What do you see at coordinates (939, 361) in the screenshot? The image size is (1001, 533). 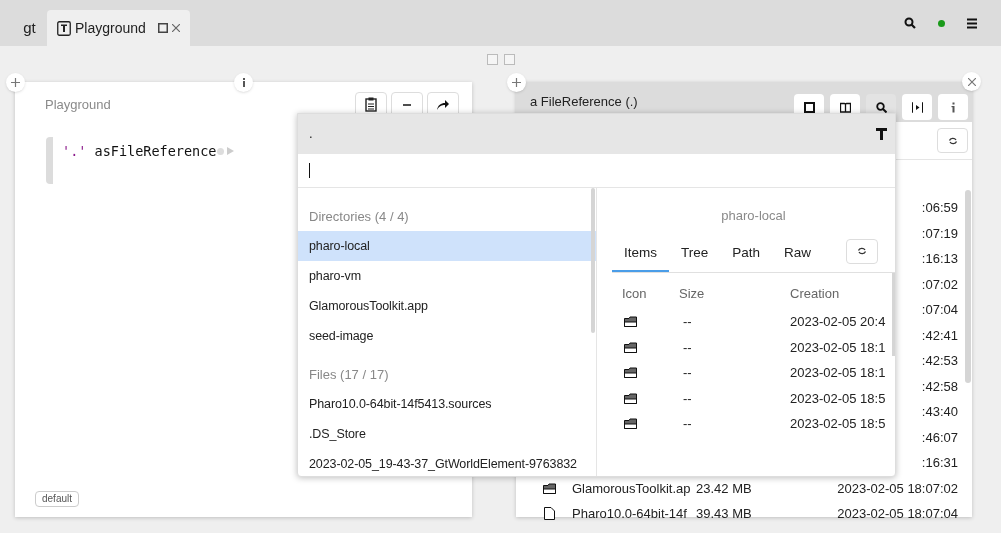 I see `table-cell-text: :42:53` at bounding box center [939, 361].